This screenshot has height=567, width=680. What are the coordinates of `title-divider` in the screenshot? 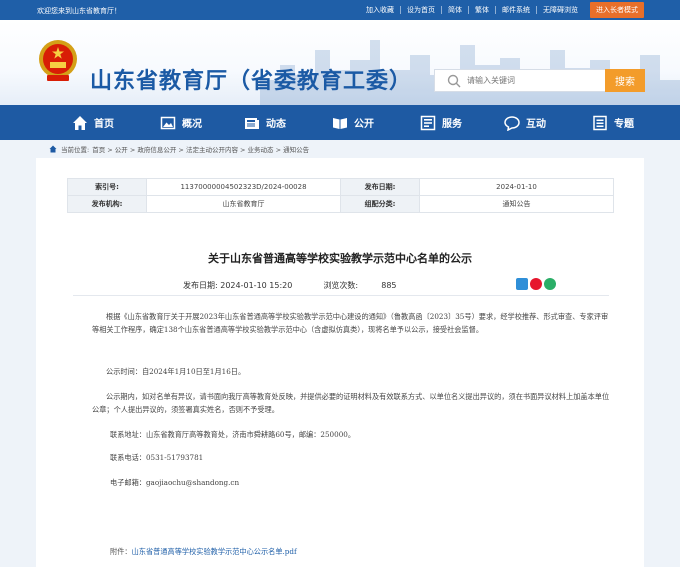 It's located at (341, 295).